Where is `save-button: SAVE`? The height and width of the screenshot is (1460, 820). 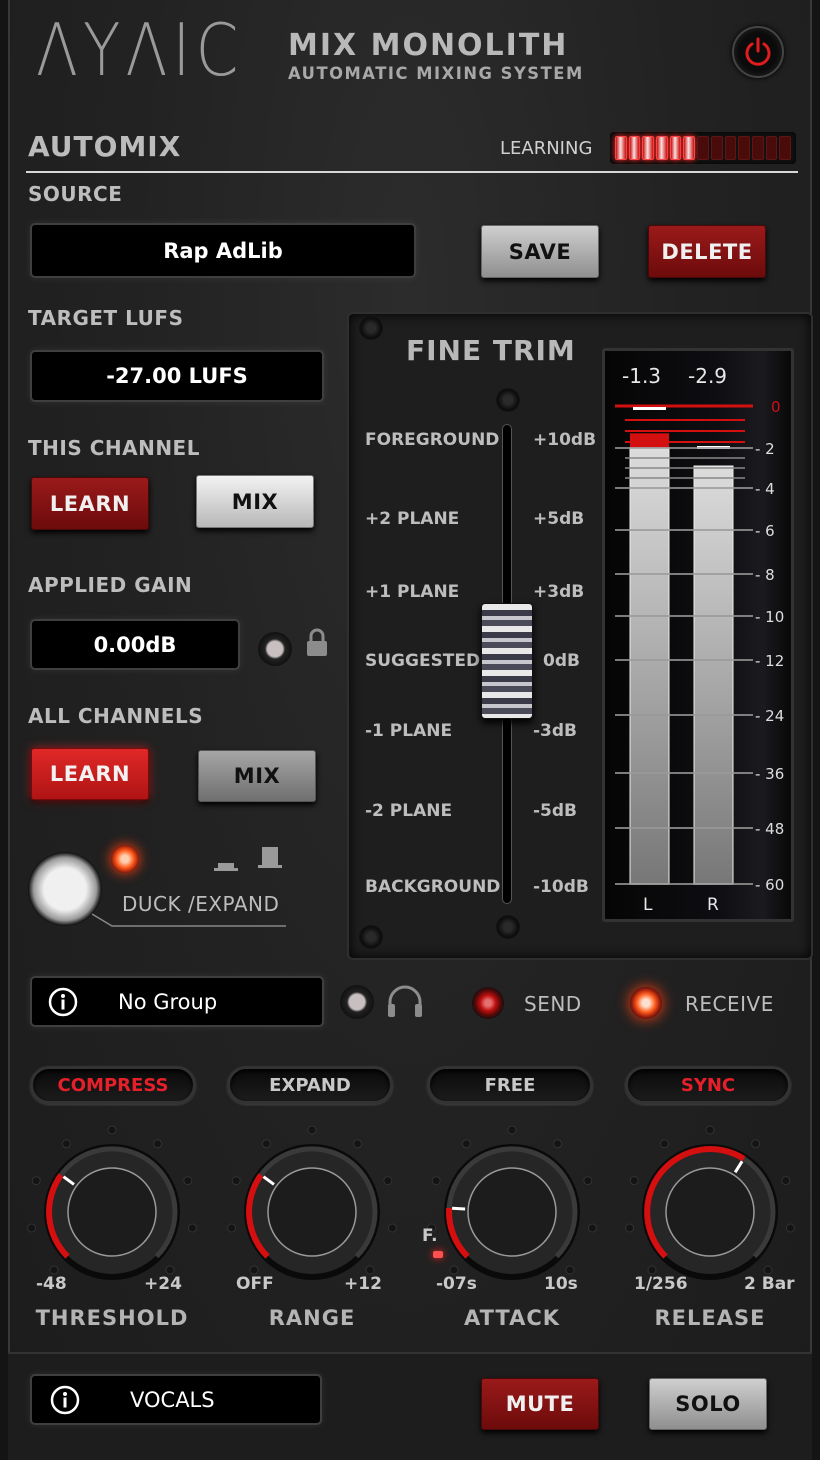 save-button: SAVE is located at coordinates (540, 251).